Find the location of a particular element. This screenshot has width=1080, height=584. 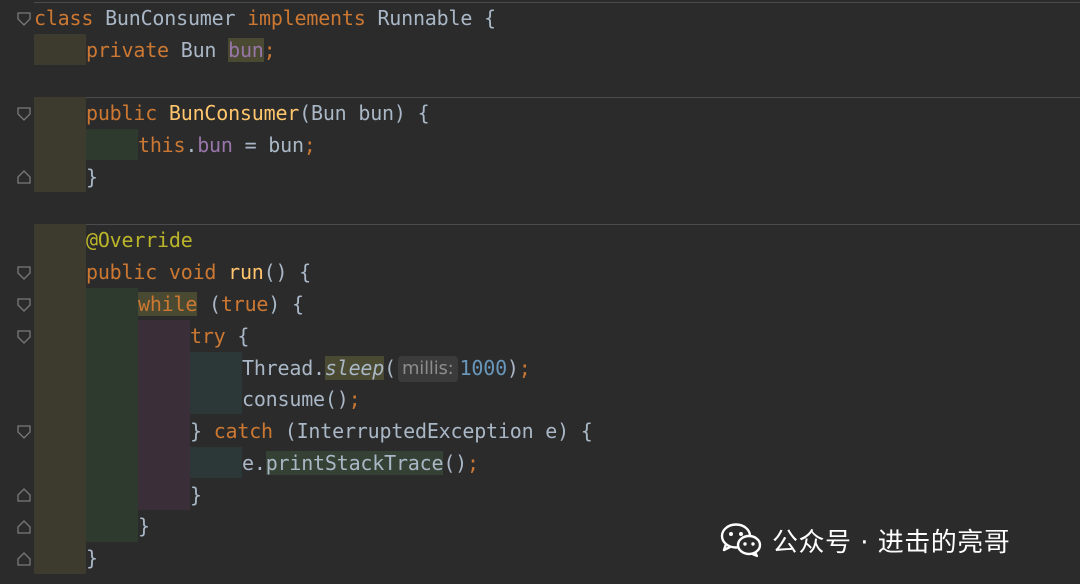

code-line-17: } is located at coordinates (144, 526).